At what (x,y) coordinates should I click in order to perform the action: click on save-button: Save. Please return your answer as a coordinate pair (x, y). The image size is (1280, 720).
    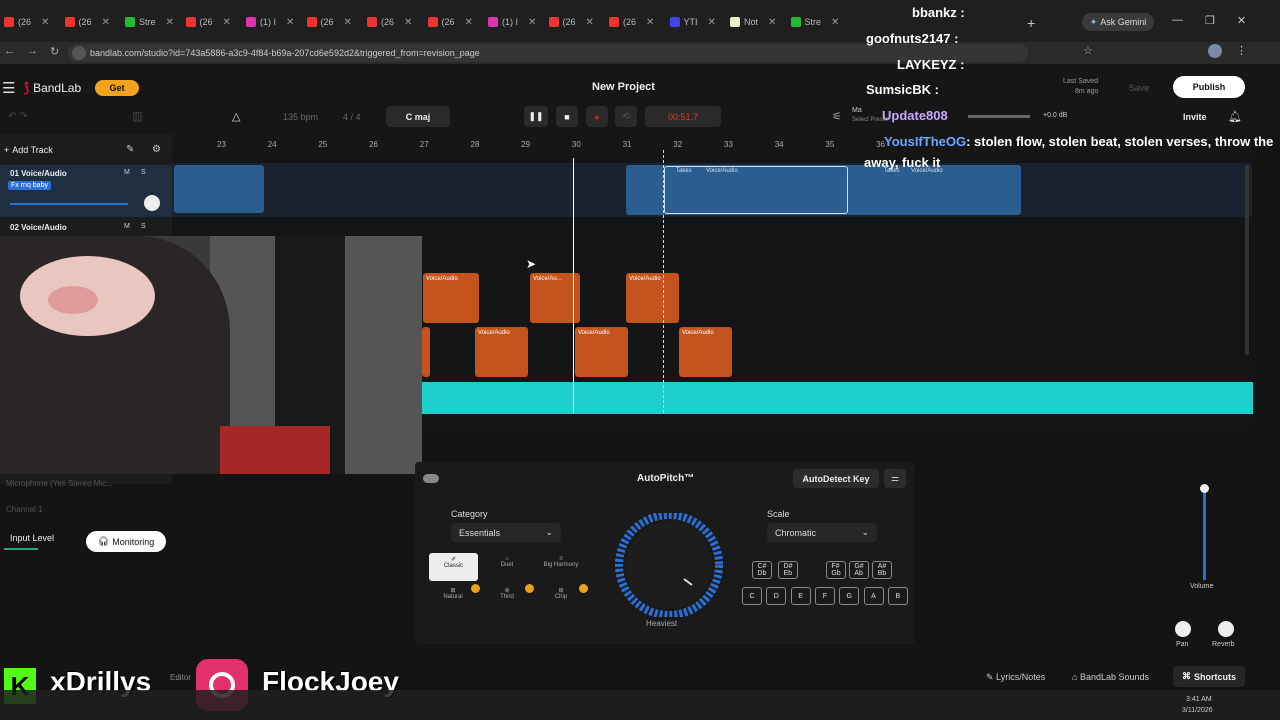
    Looking at the image, I should click on (1139, 88).